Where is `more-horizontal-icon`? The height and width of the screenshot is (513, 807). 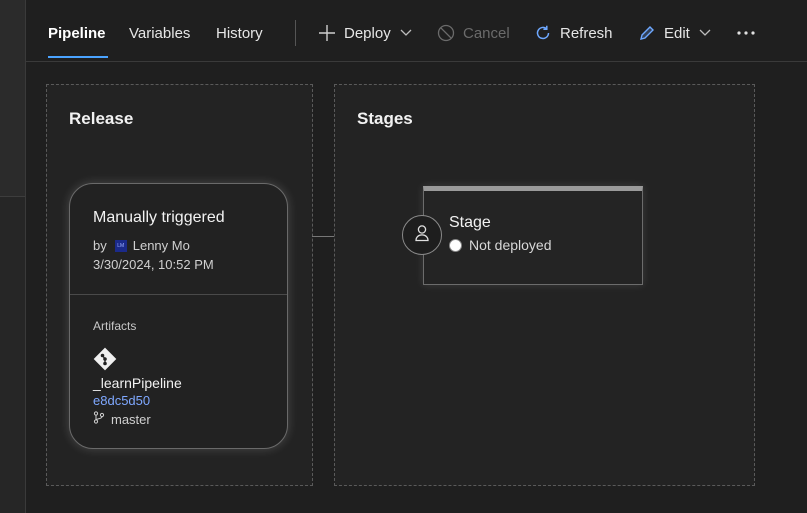 more-horizontal-icon is located at coordinates (746, 33).